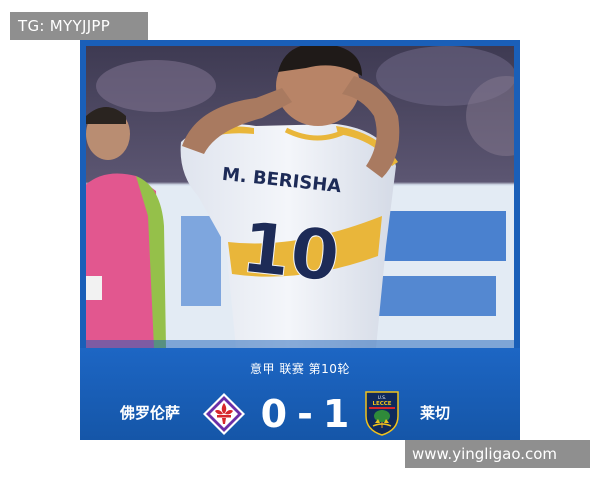  I want to click on match-score: 0-1, so click(305, 414).